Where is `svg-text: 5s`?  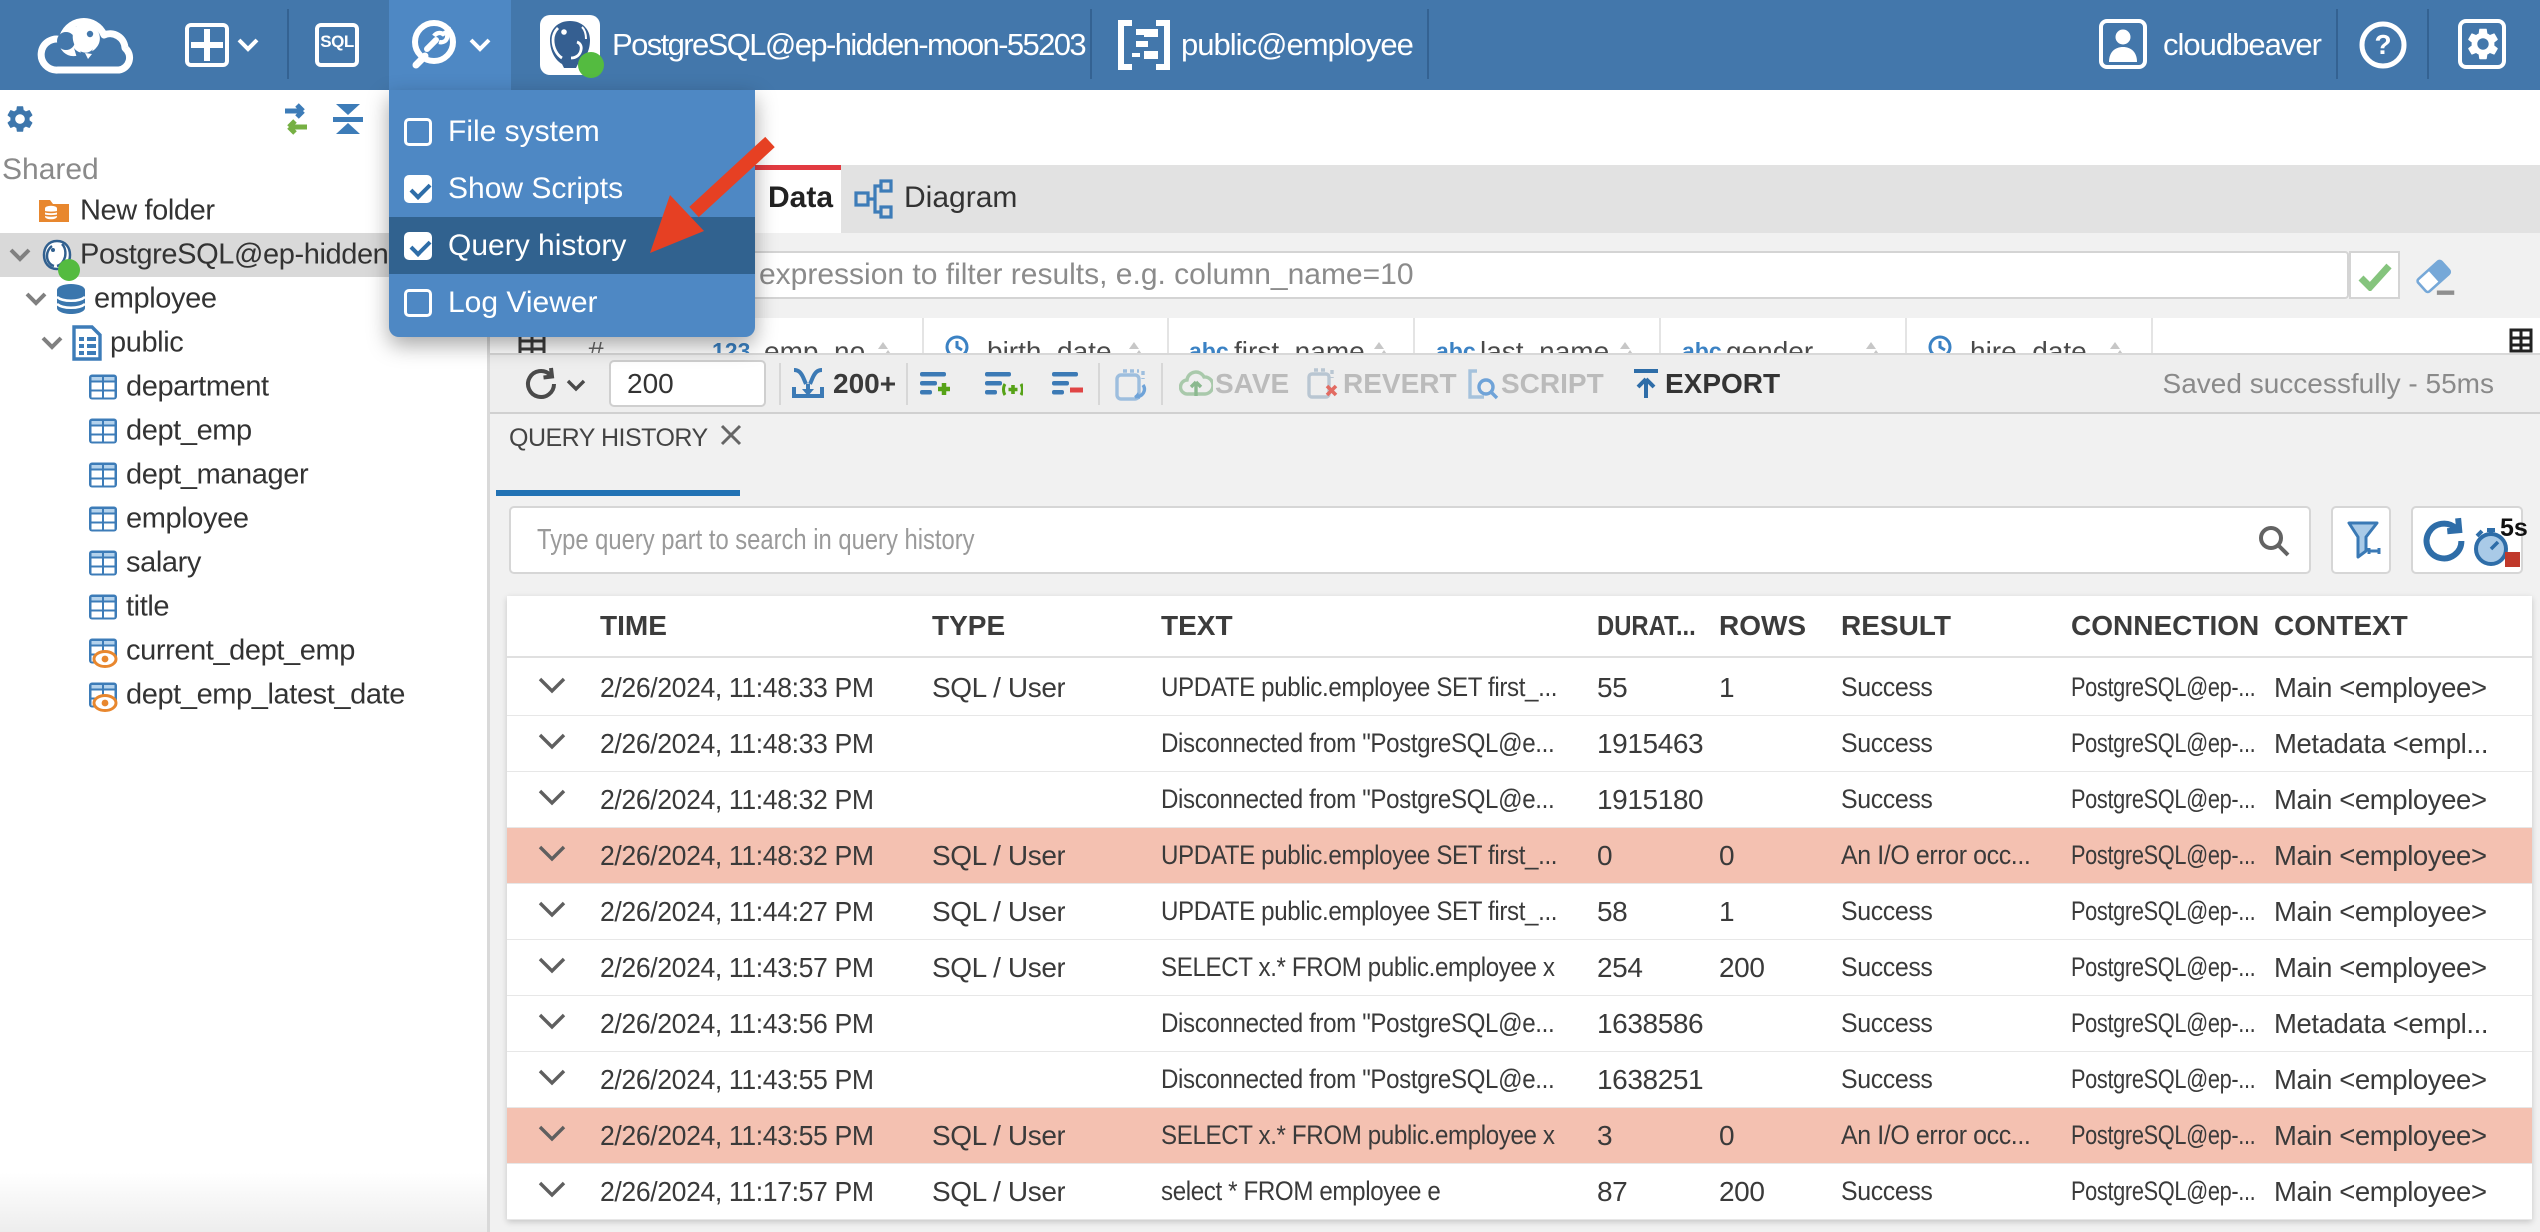 svg-text: 5s is located at coordinates (2514, 528).